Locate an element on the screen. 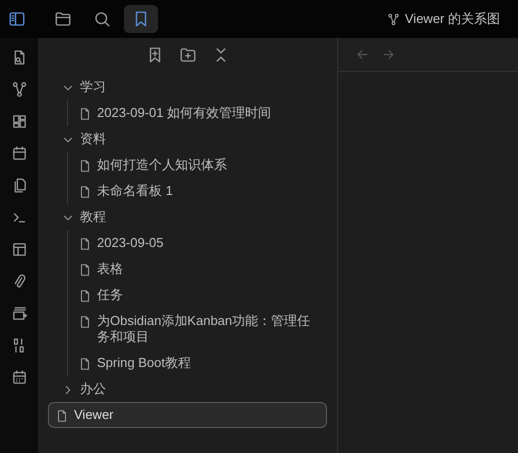  bookmark-item: Viewer is located at coordinates (187, 415).